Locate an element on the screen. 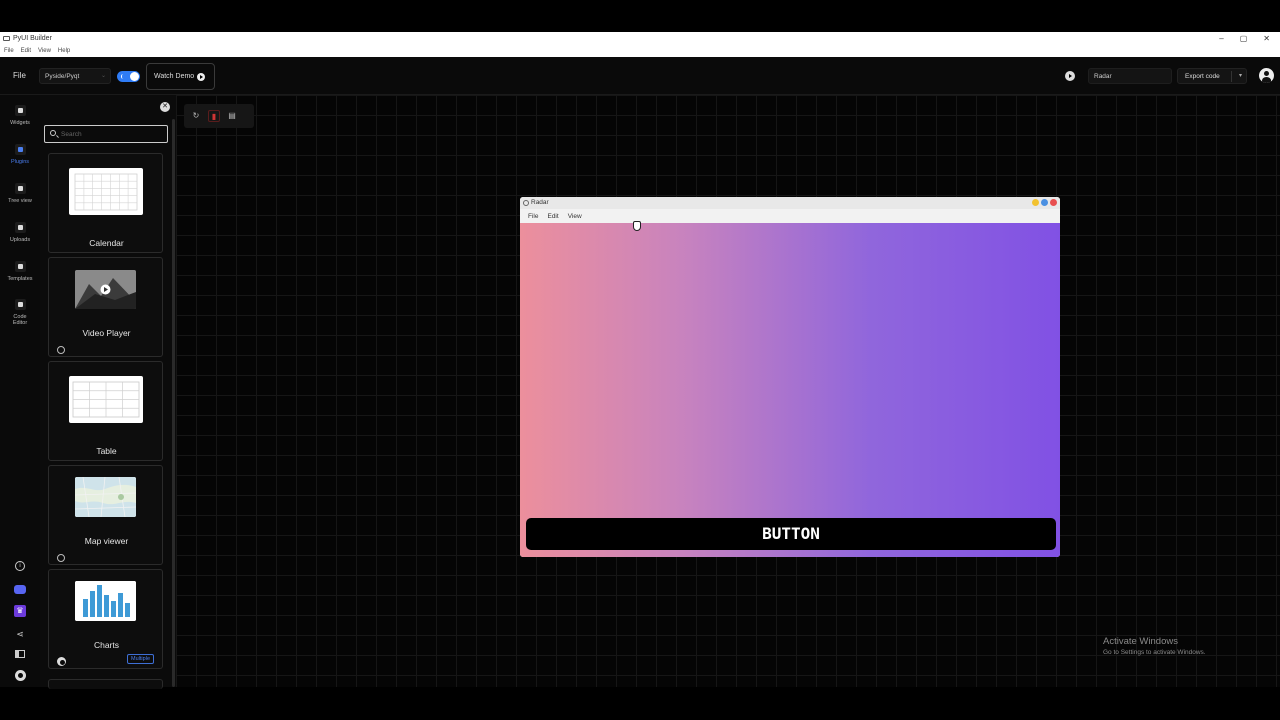 The height and width of the screenshot is (720, 1280). preview-menu-view: View is located at coordinates (575, 216).